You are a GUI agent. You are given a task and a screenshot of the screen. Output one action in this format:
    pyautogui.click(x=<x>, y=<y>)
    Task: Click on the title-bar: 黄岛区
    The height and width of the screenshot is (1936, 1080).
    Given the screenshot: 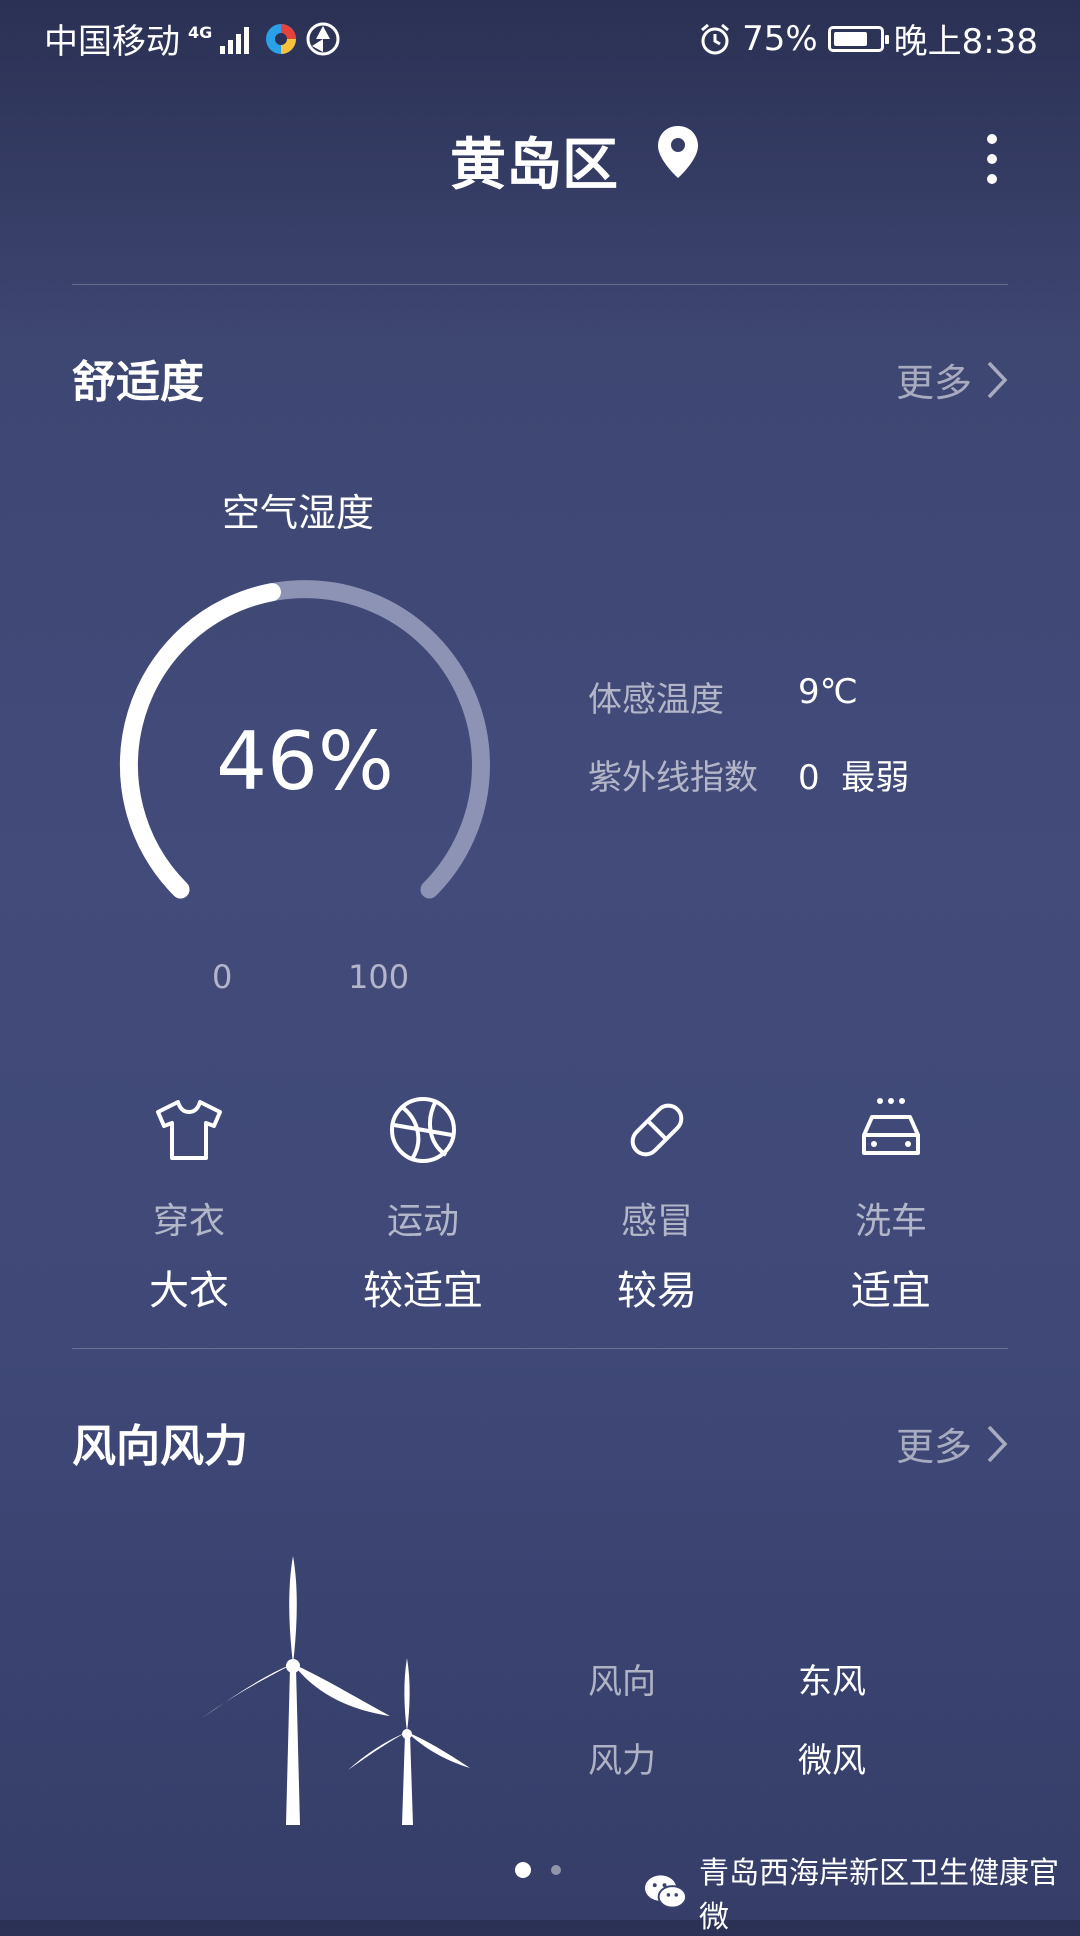 What is the action you would take?
    pyautogui.click(x=540, y=160)
    